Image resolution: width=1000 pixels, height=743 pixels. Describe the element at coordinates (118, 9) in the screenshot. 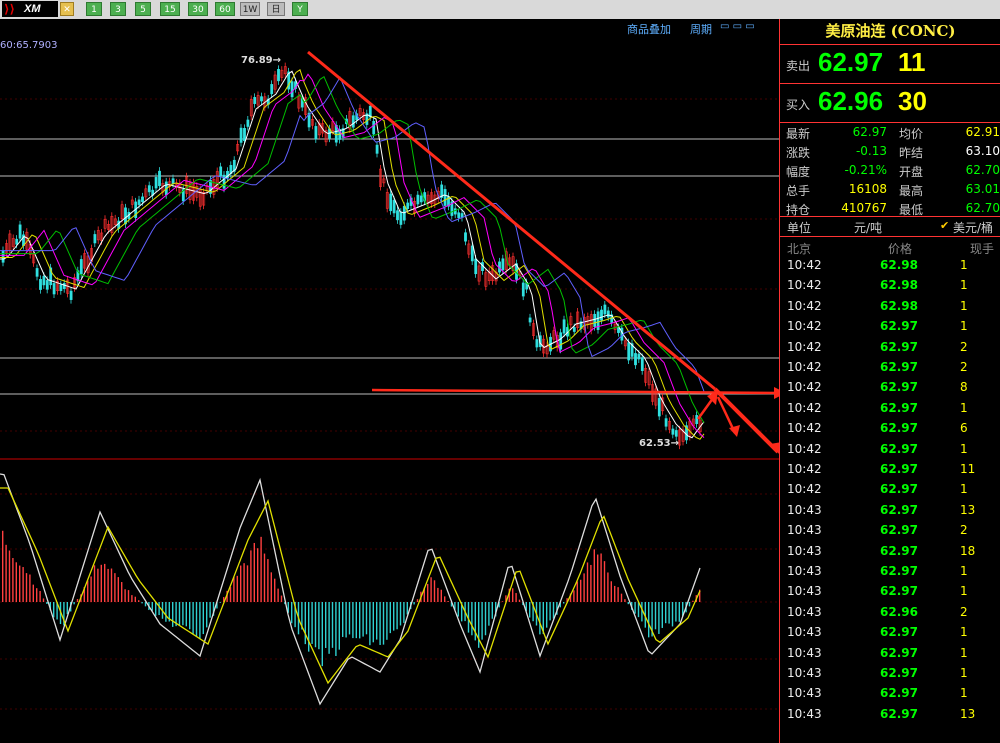

I see `period-3-button: 3` at that location.